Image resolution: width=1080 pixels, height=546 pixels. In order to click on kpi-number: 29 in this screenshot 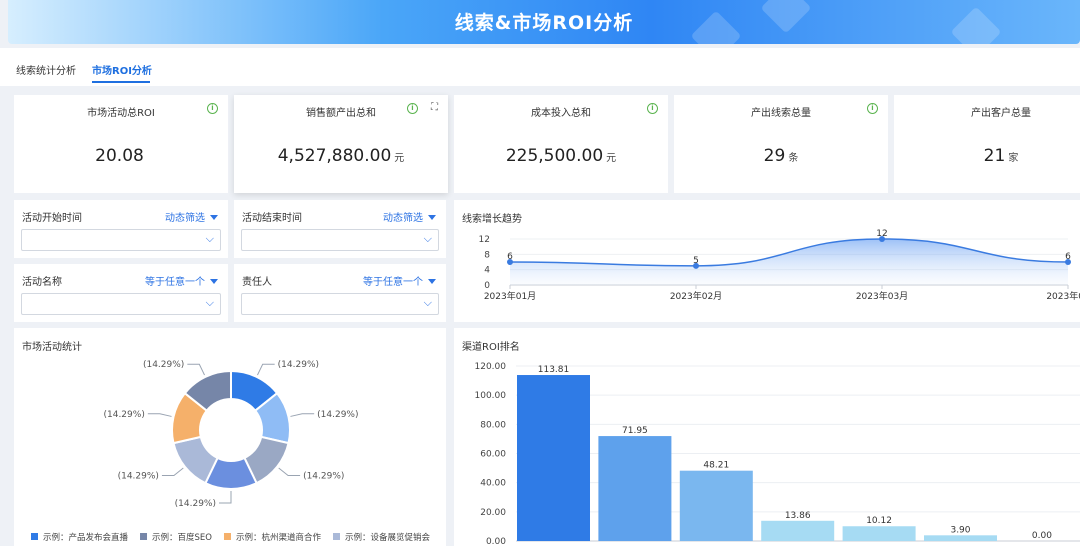, I will do `click(774, 156)`.